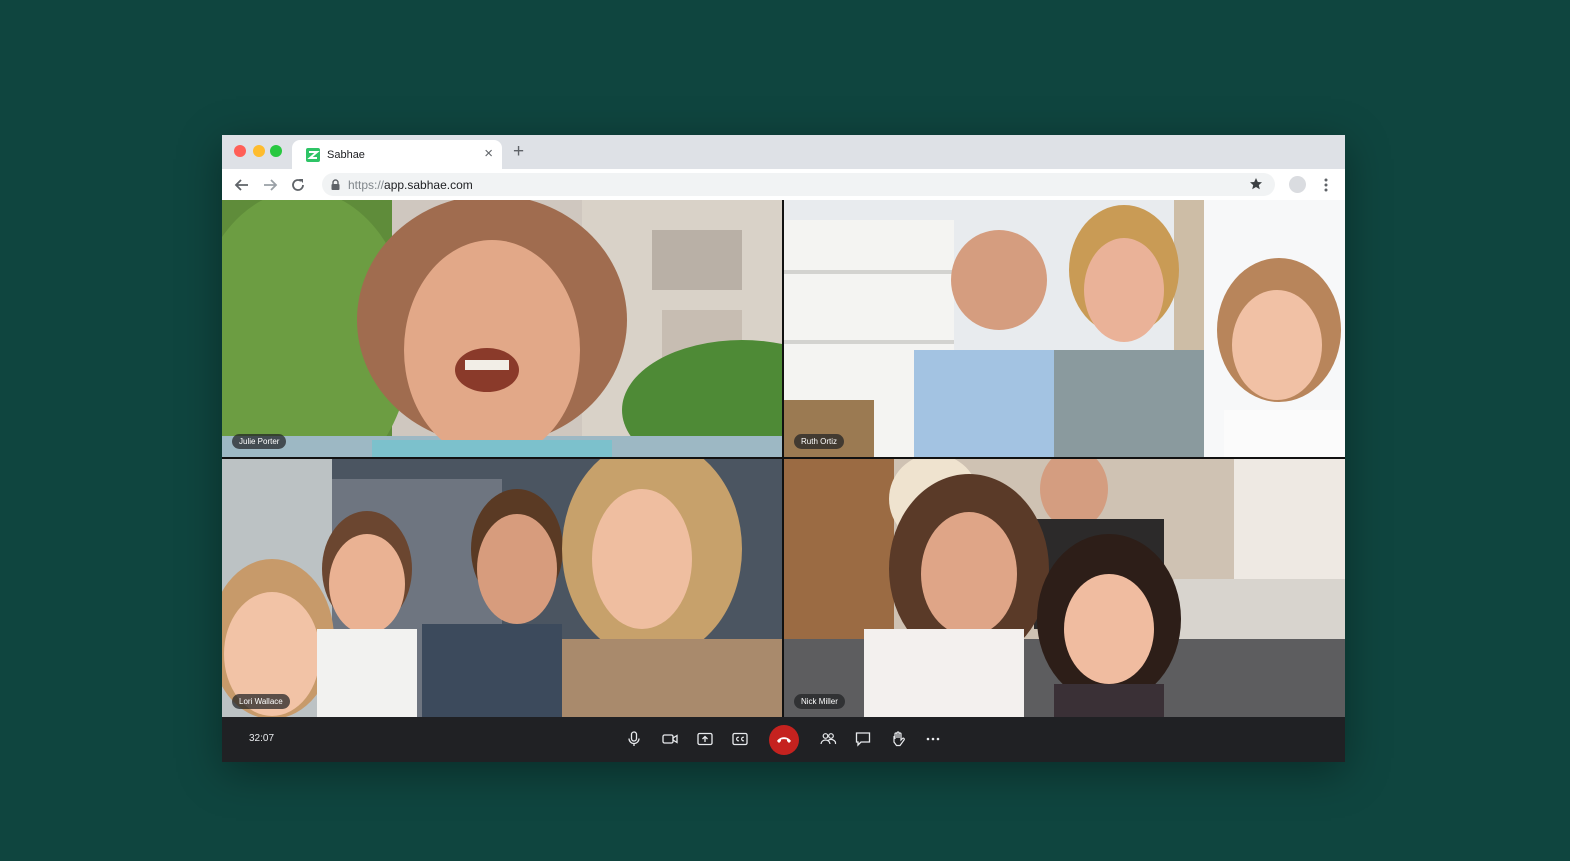  Describe the element at coordinates (1297, 184) in the screenshot. I see `profile-avatar` at that location.